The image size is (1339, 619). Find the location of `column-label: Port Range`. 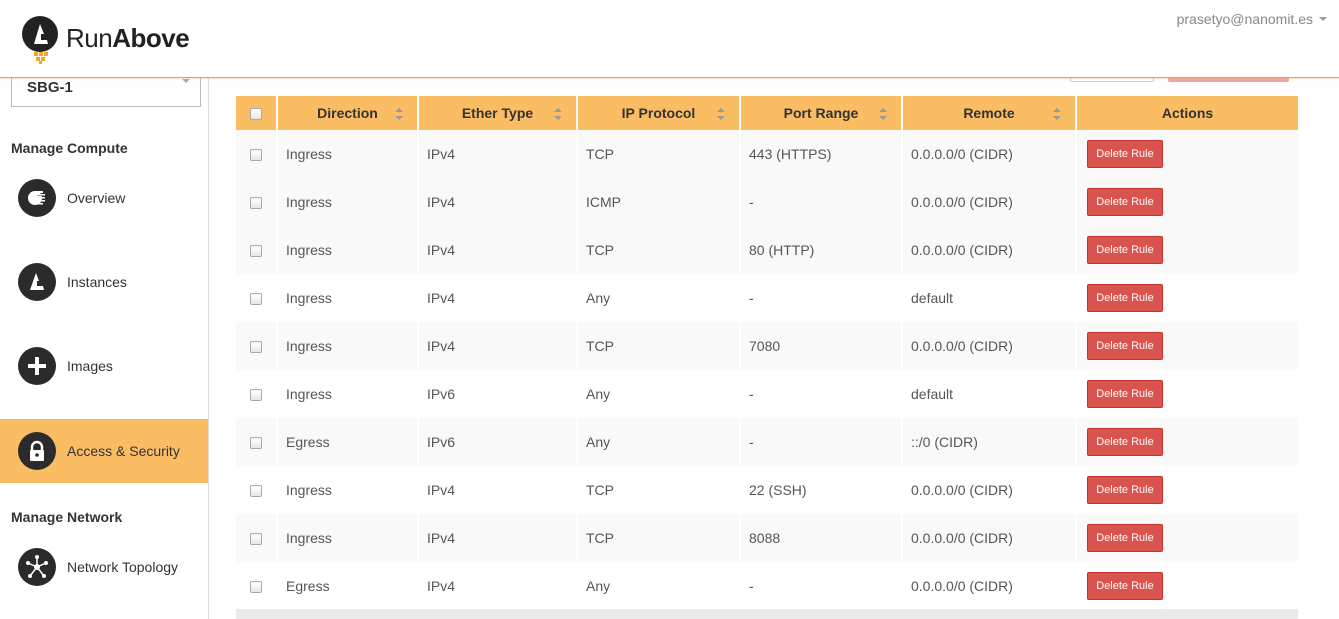

column-label: Port Range is located at coordinates (821, 113).